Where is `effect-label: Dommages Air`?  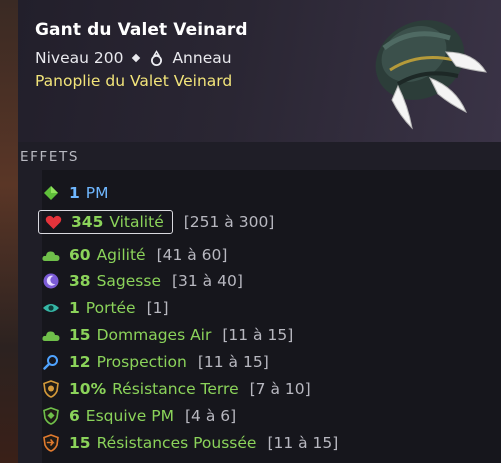
effect-label: Dommages Air is located at coordinates (154, 335).